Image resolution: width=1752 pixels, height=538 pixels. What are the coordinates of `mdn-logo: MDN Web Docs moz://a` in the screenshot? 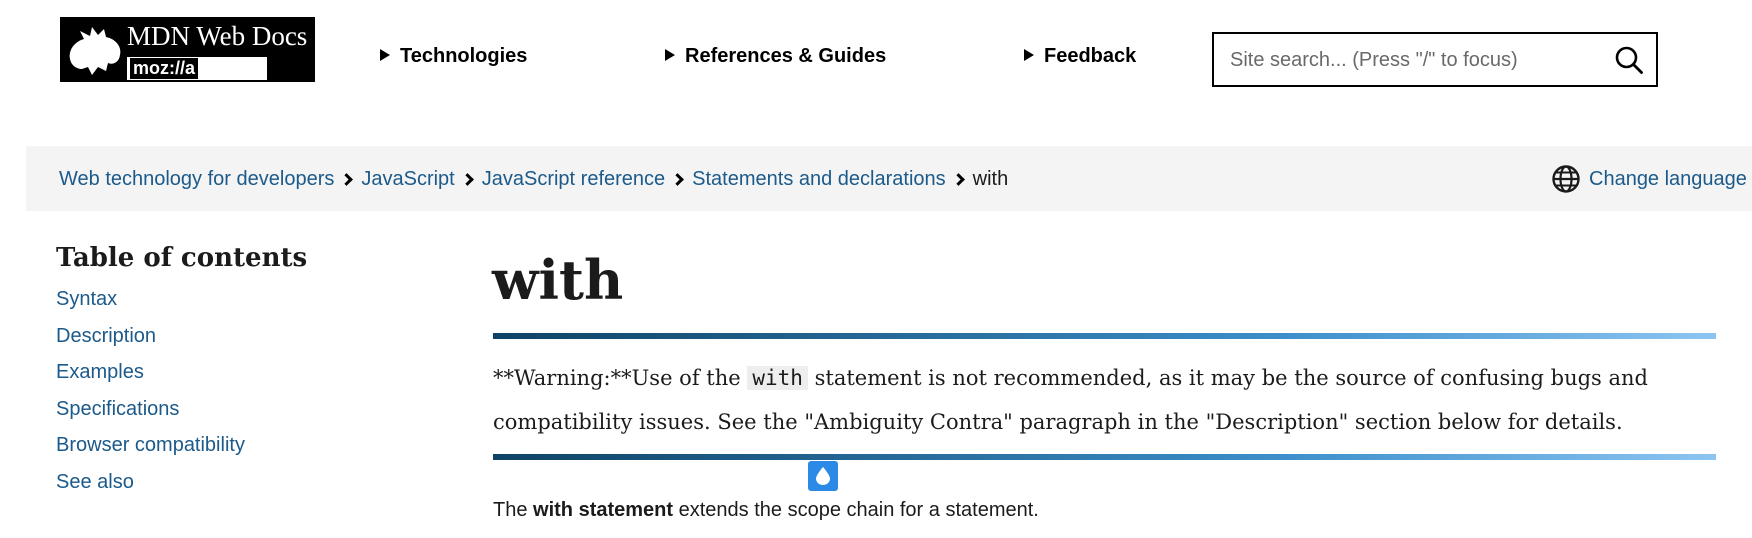 It's located at (187, 49).